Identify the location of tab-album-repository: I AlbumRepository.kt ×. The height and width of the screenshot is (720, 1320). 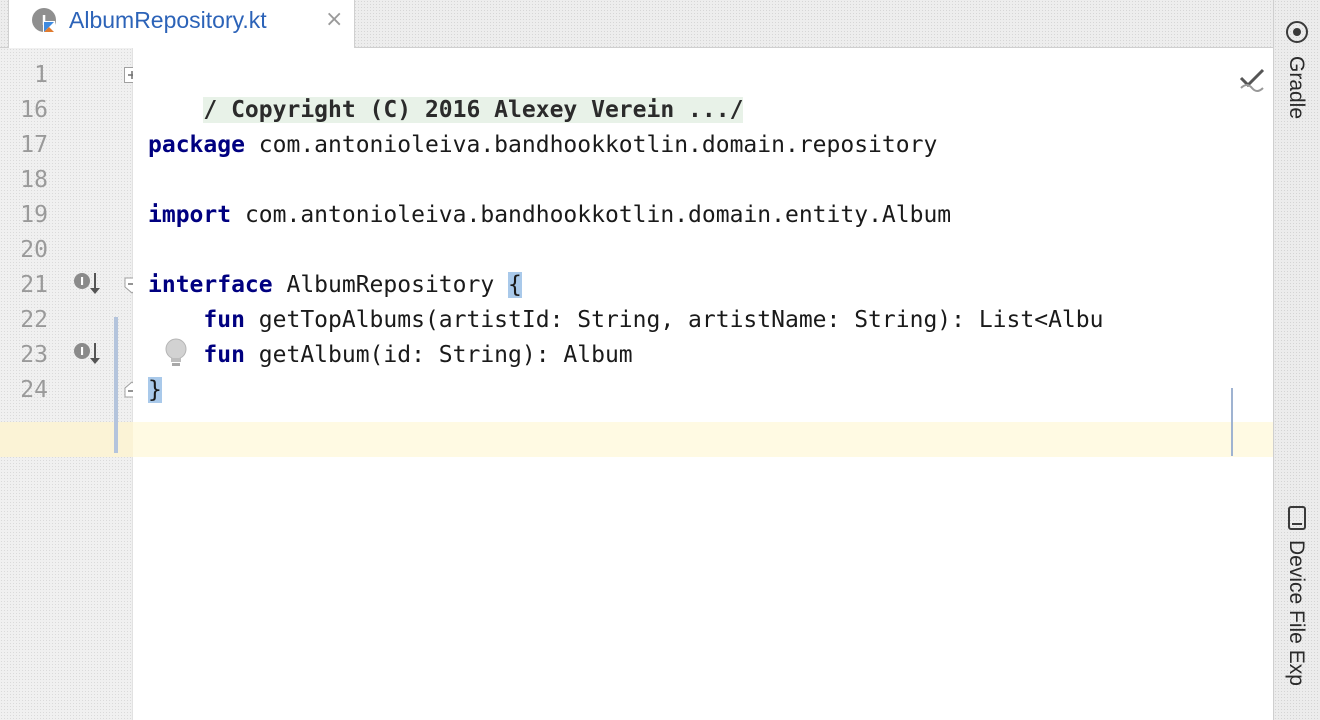
(181, 24).